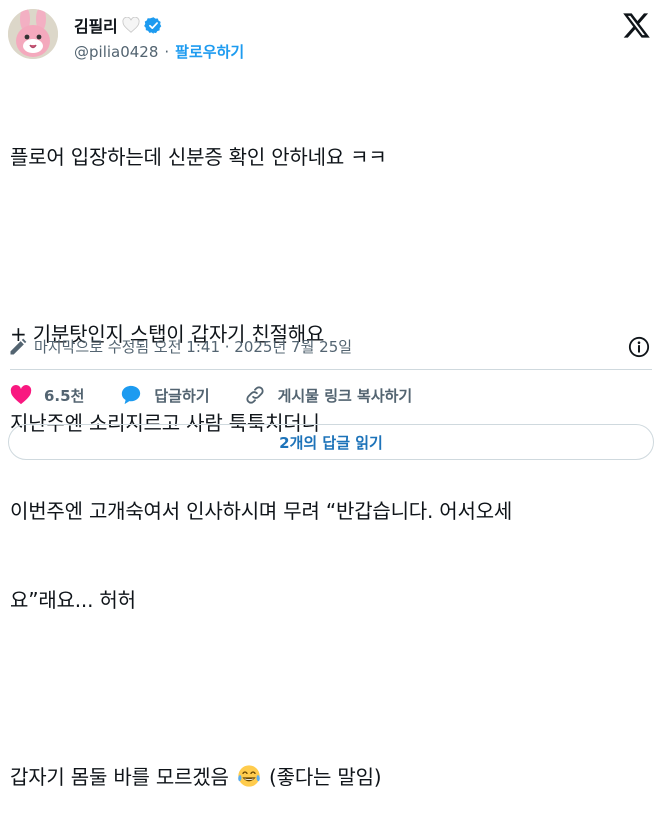  I want to click on bunny-avatar-icon, so click(33, 34).